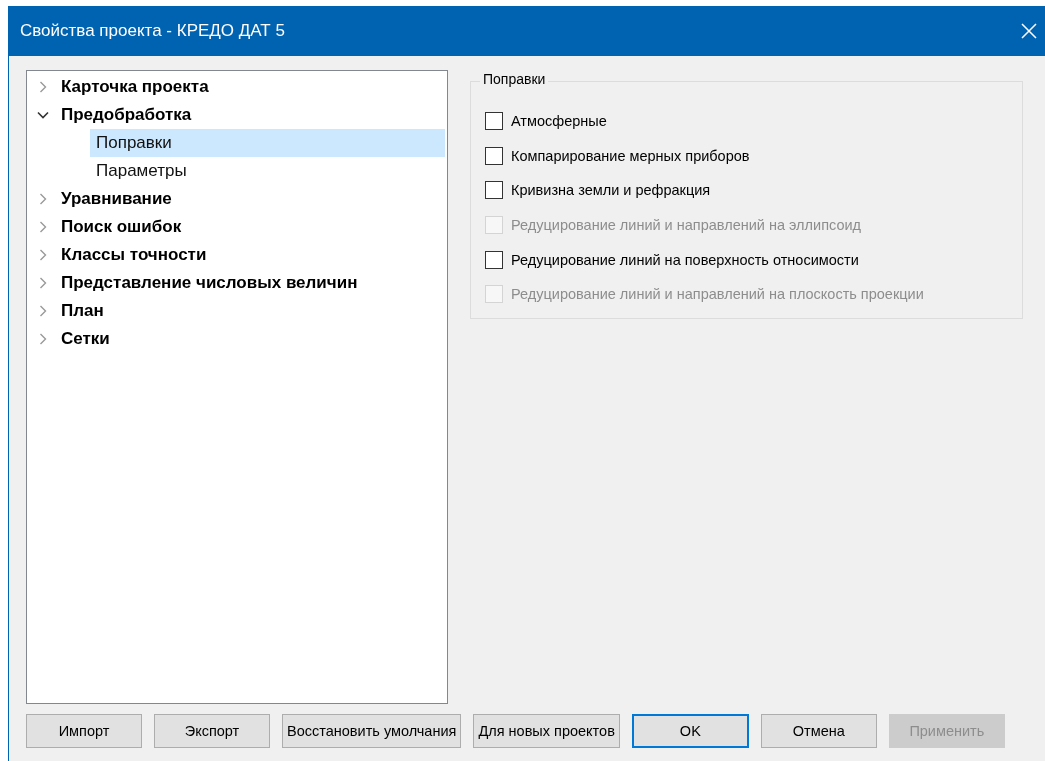  I want to click on window-title: Свойства проекта - КРЕДО ДАТ 5, so click(152, 31).